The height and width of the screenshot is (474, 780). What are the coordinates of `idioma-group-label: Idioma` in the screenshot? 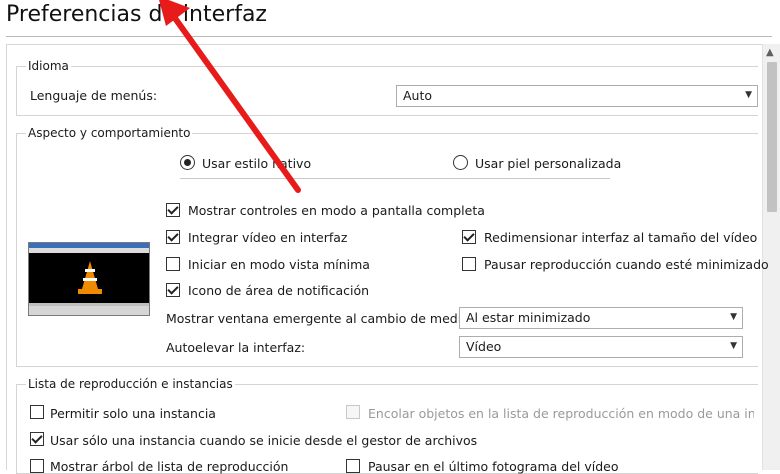 It's located at (48, 66).